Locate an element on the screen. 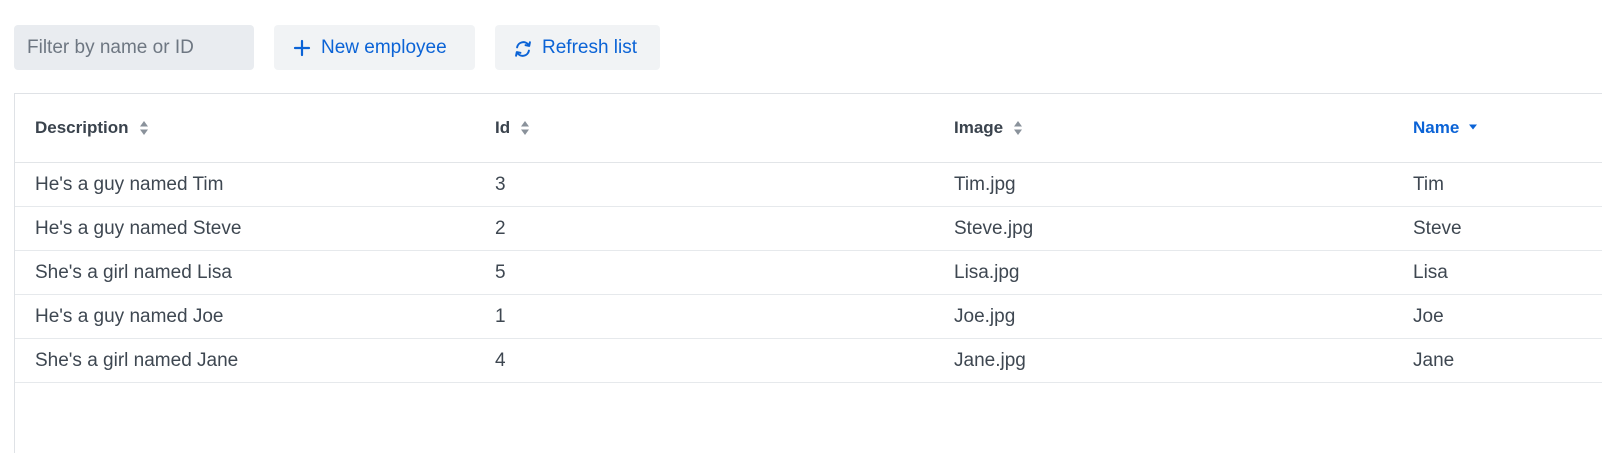 The width and height of the screenshot is (1602, 453). cell-name: Steve is located at coordinates (1437, 228).